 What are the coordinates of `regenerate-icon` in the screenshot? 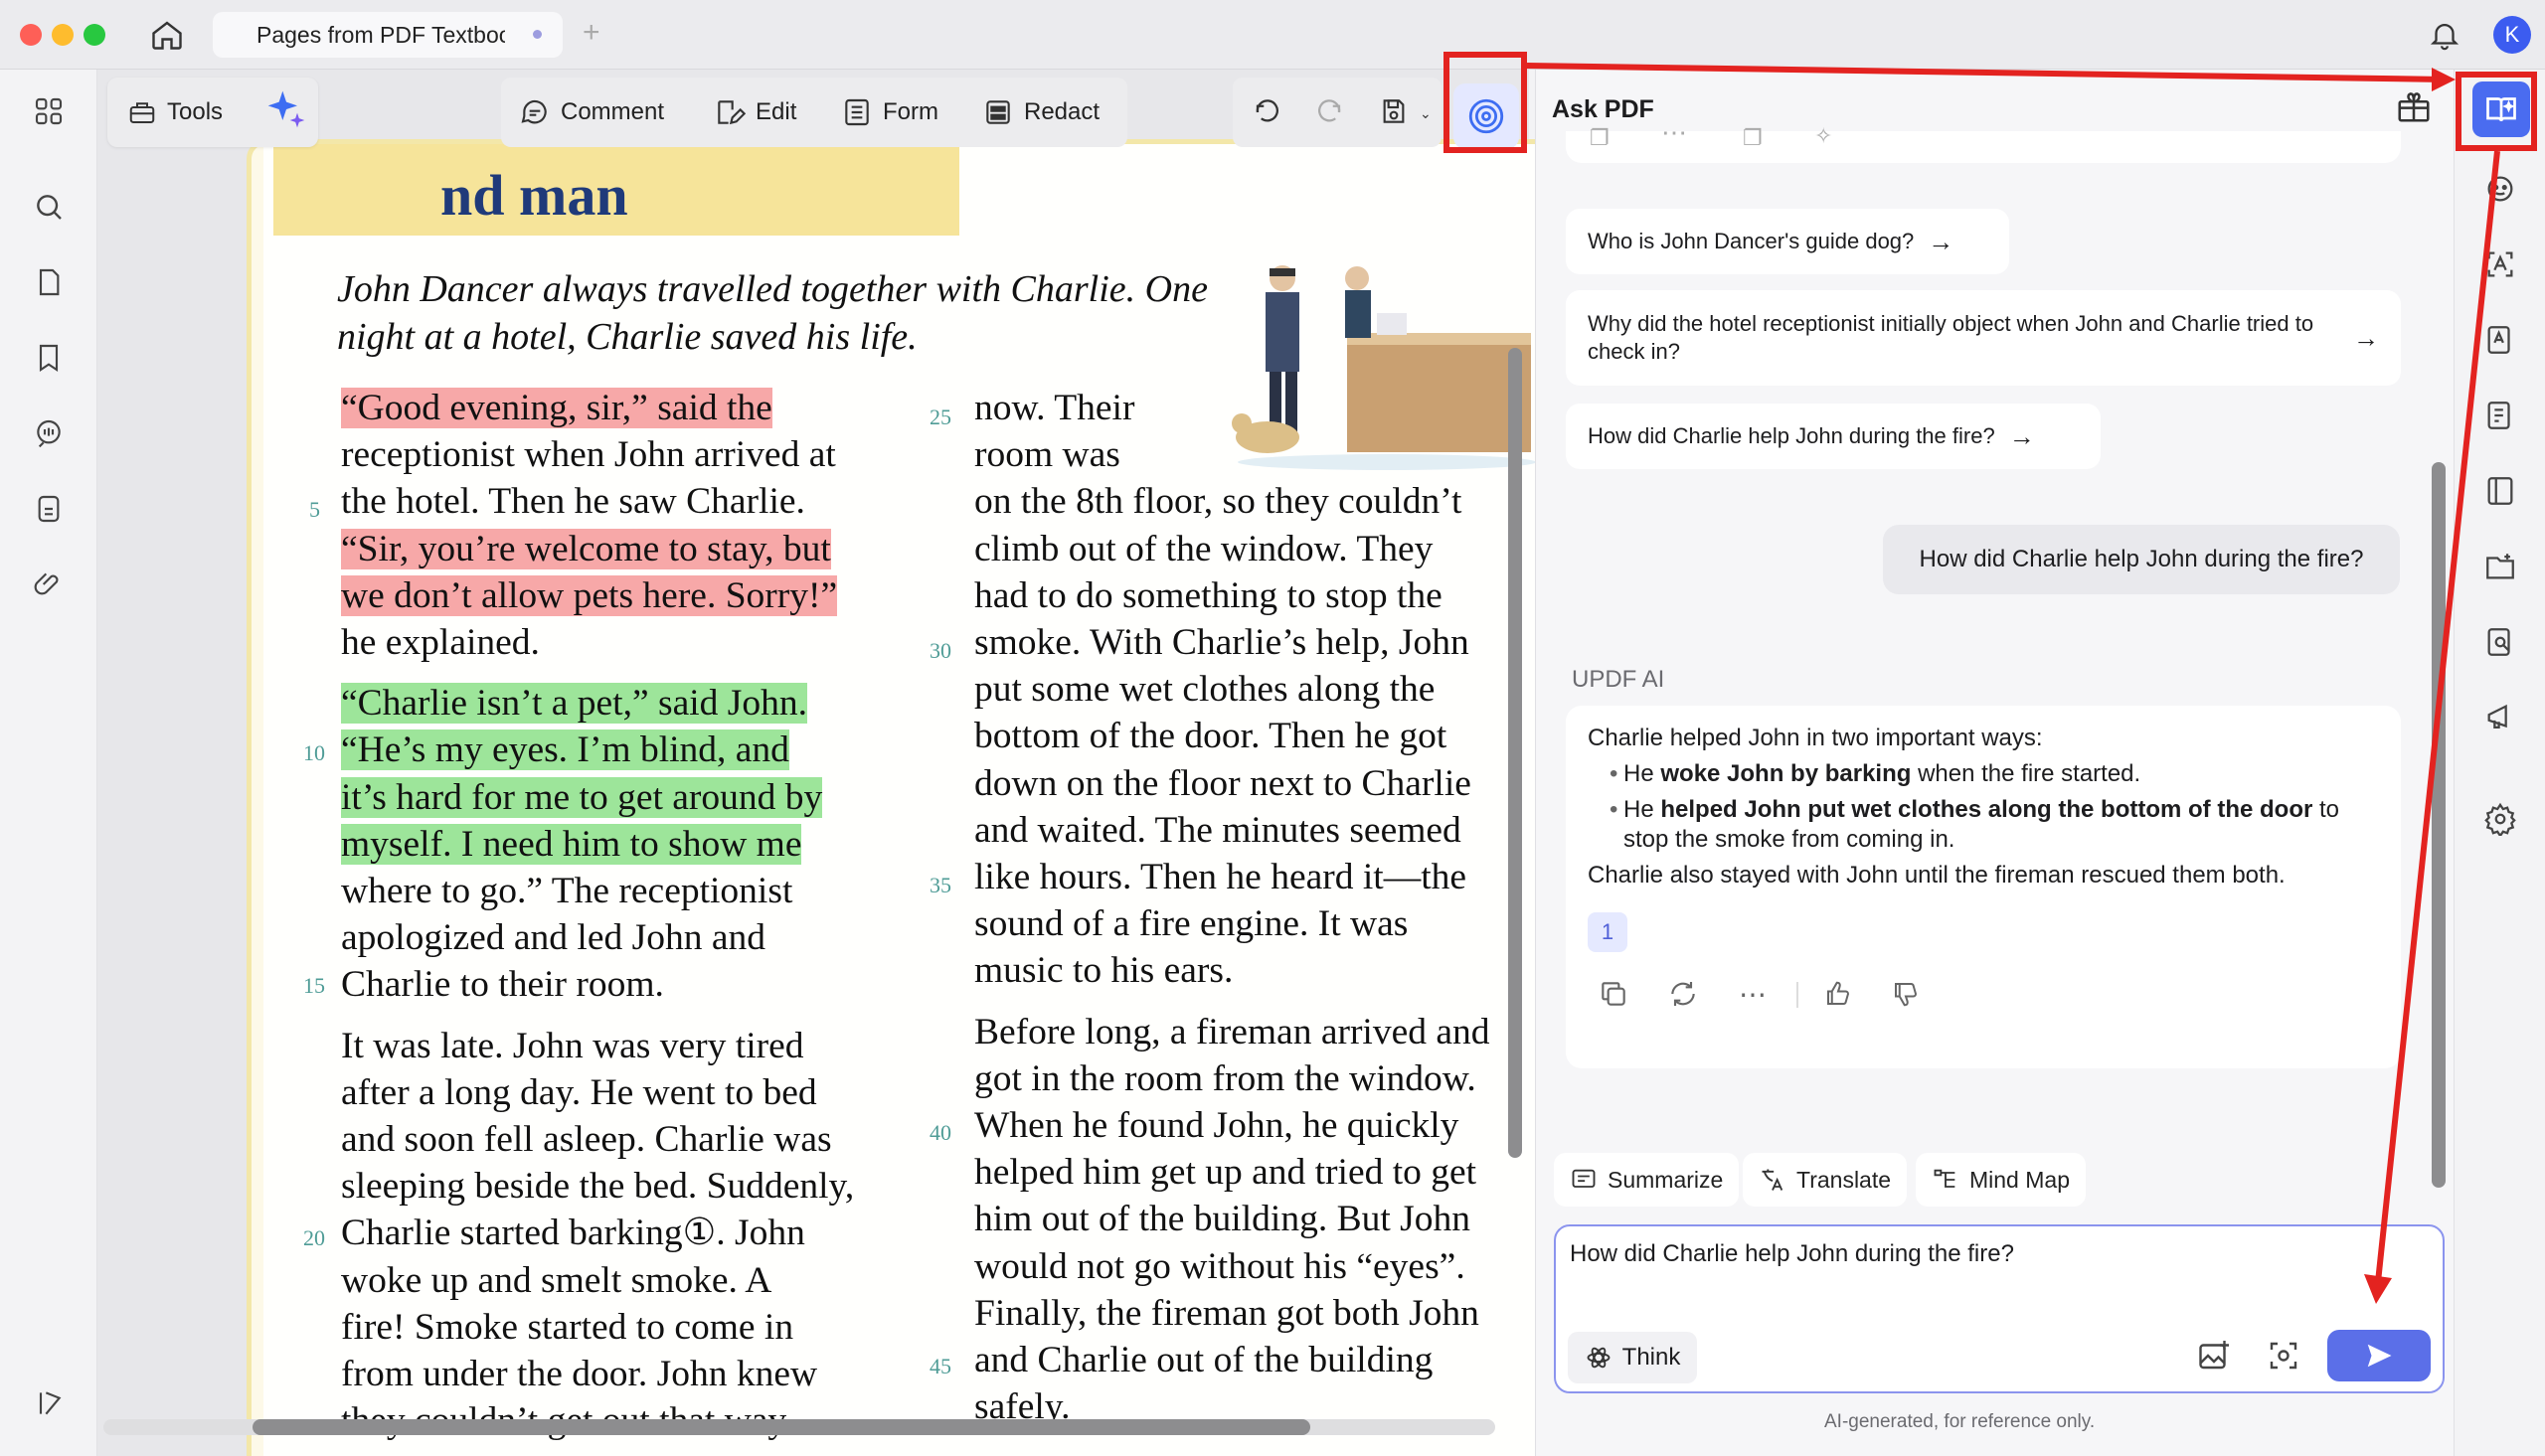 It's located at (1683, 994).